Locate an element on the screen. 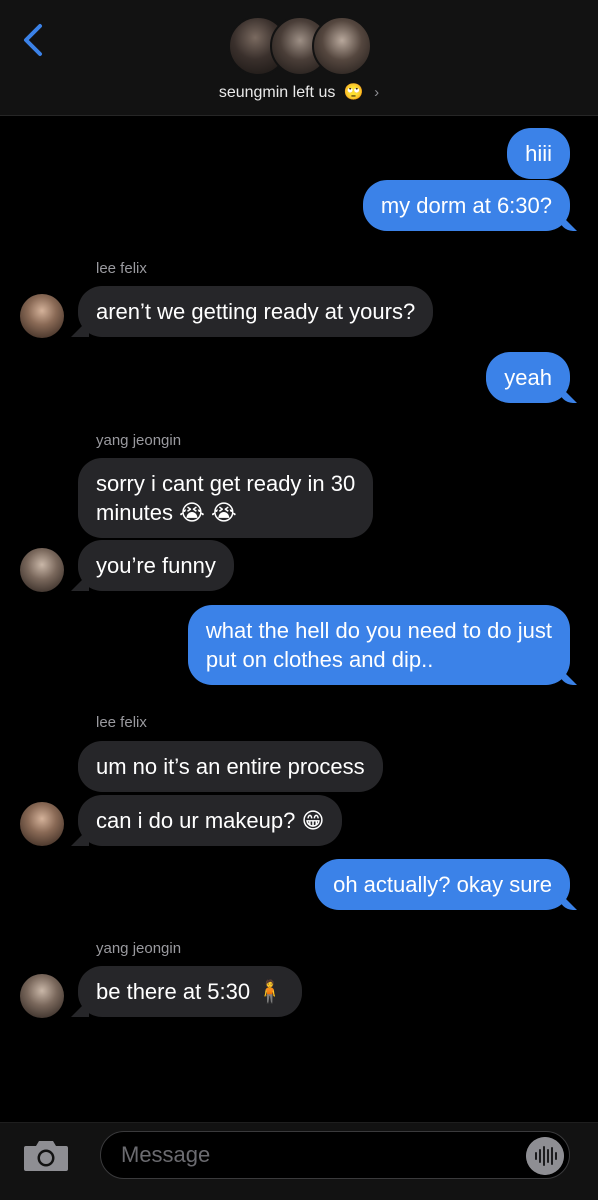 The image size is (598, 1200). message-bubble-incoming: you’re funny is located at coordinates (156, 565).